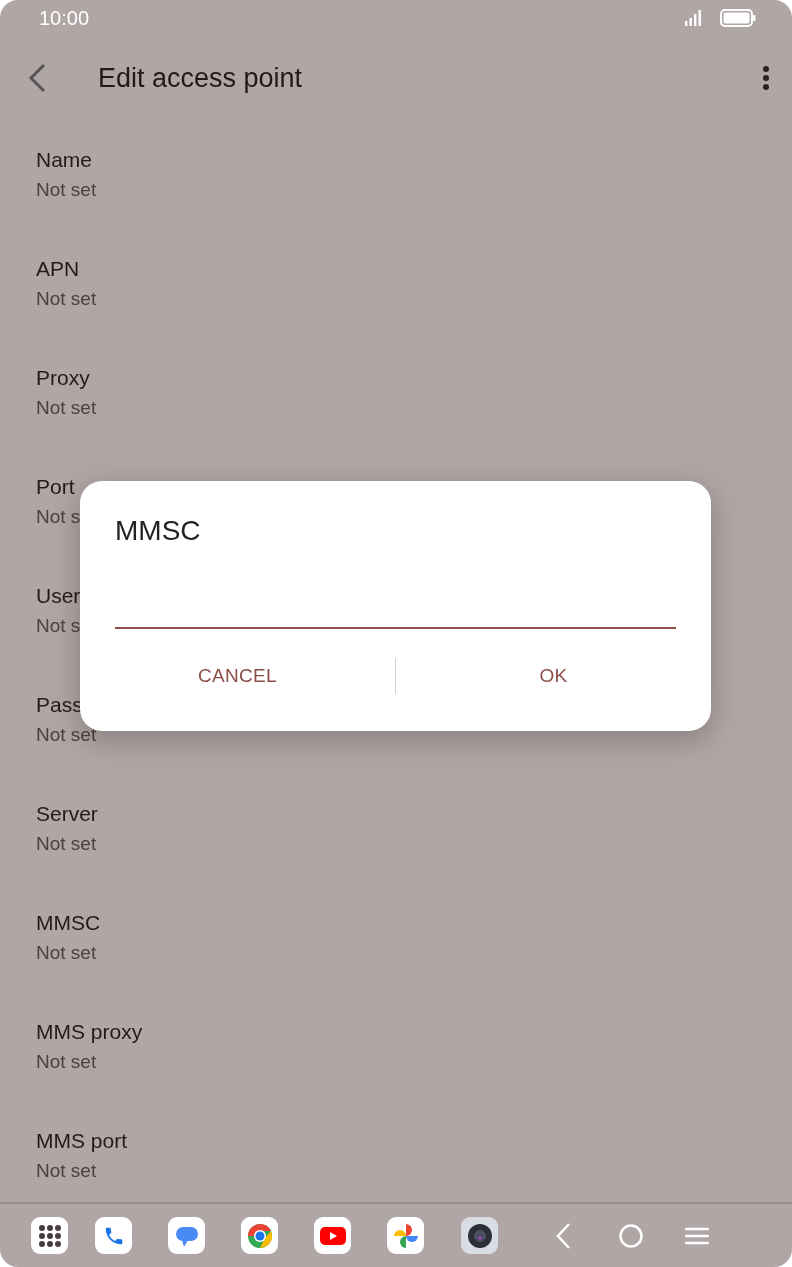  Describe the element at coordinates (693, 18) in the screenshot. I see `signal-icon` at that location.